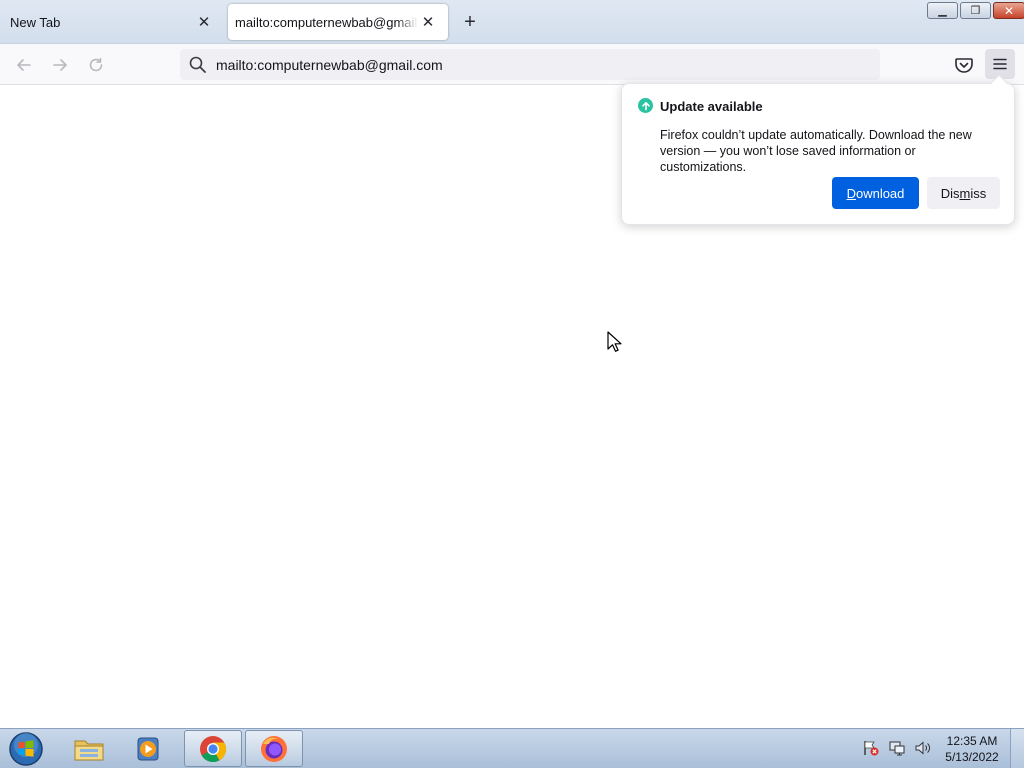 This screenshot has width=1024, height=768. I want to click on tab-mailto: mailto:computernewbab@gmail.com ✕, so click(338, 22).